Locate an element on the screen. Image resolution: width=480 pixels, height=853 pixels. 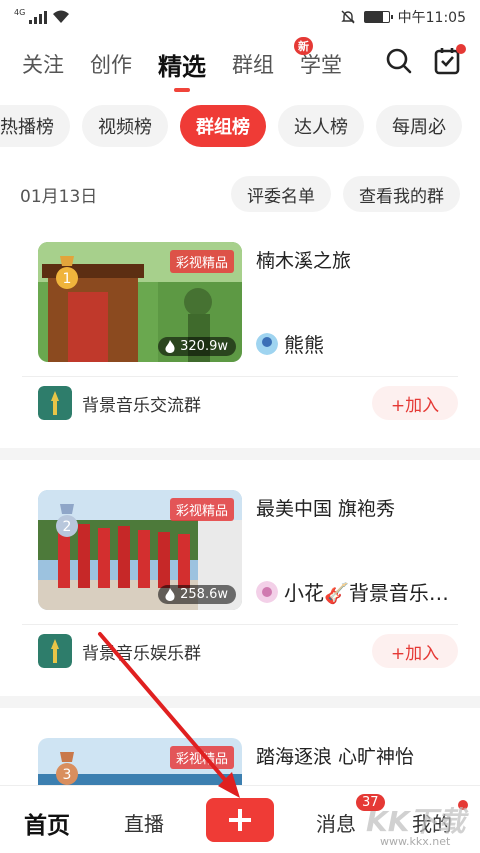
battery-icon is located at coordinates (378, 17).